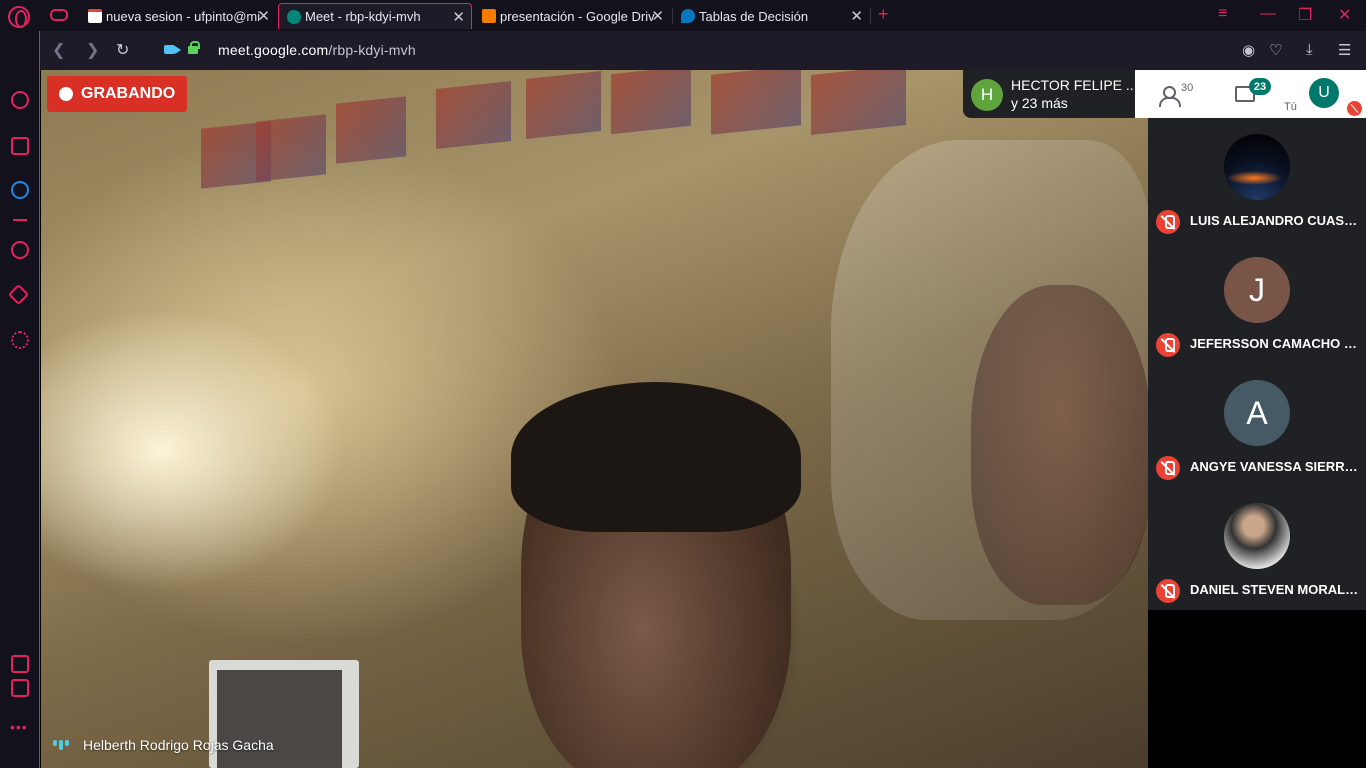  I want to click on download-icon: ⤓, so click(1309, 49).